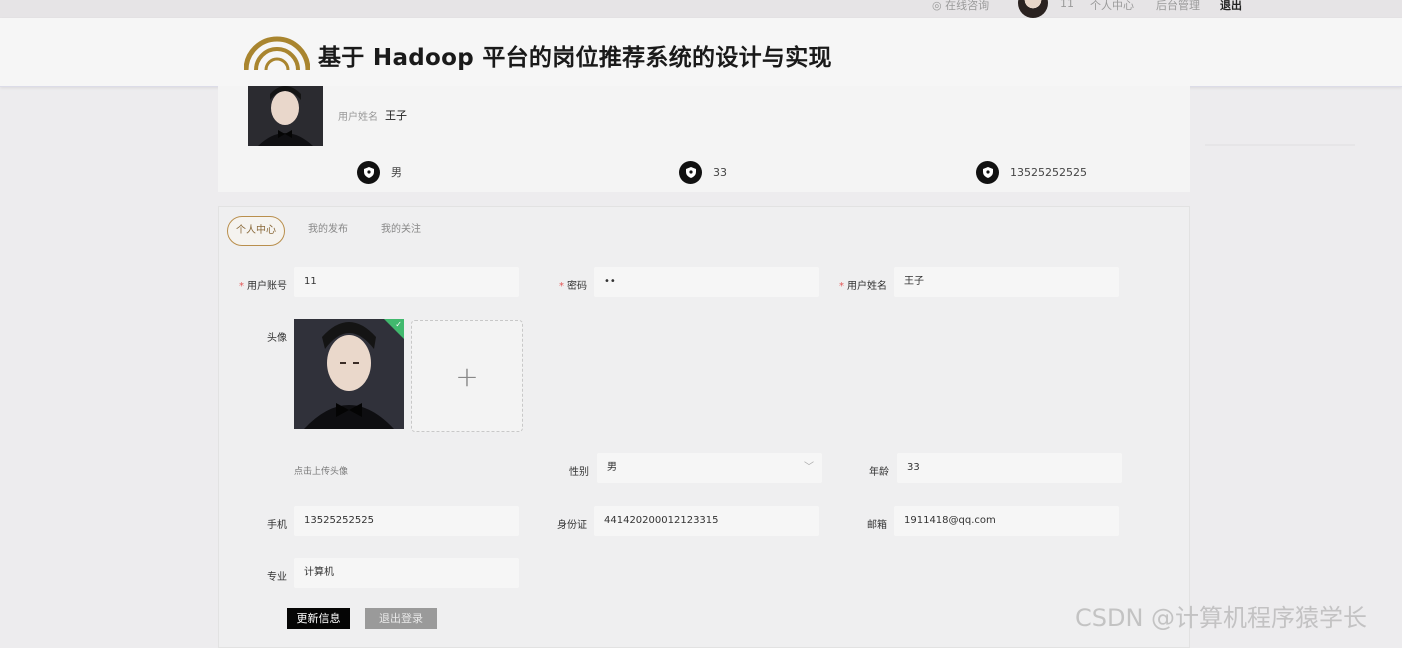  What do you see at coordinates (706, 282) in the screenshot?
I see `password-input: ••` at bounding box center [706, 282].